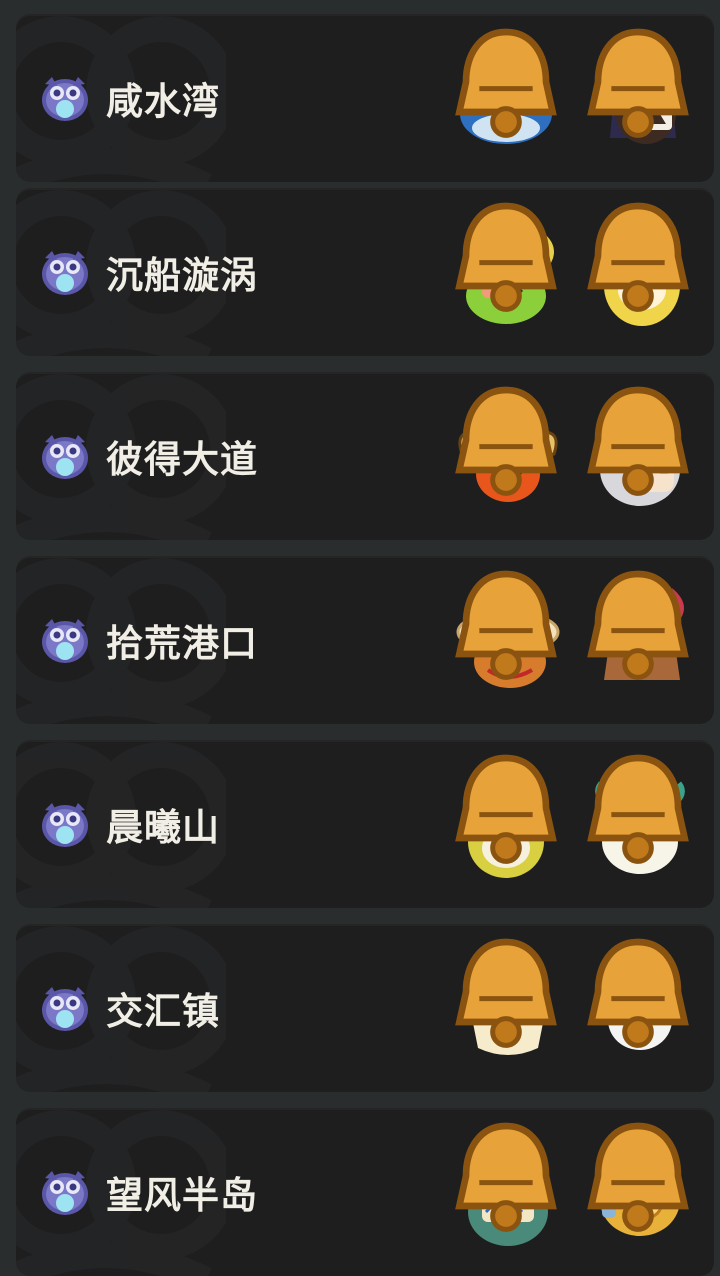  Describe the element at coordinates (182, 459) in the screenshot. I see `region-name: 彼得大道` at that location.